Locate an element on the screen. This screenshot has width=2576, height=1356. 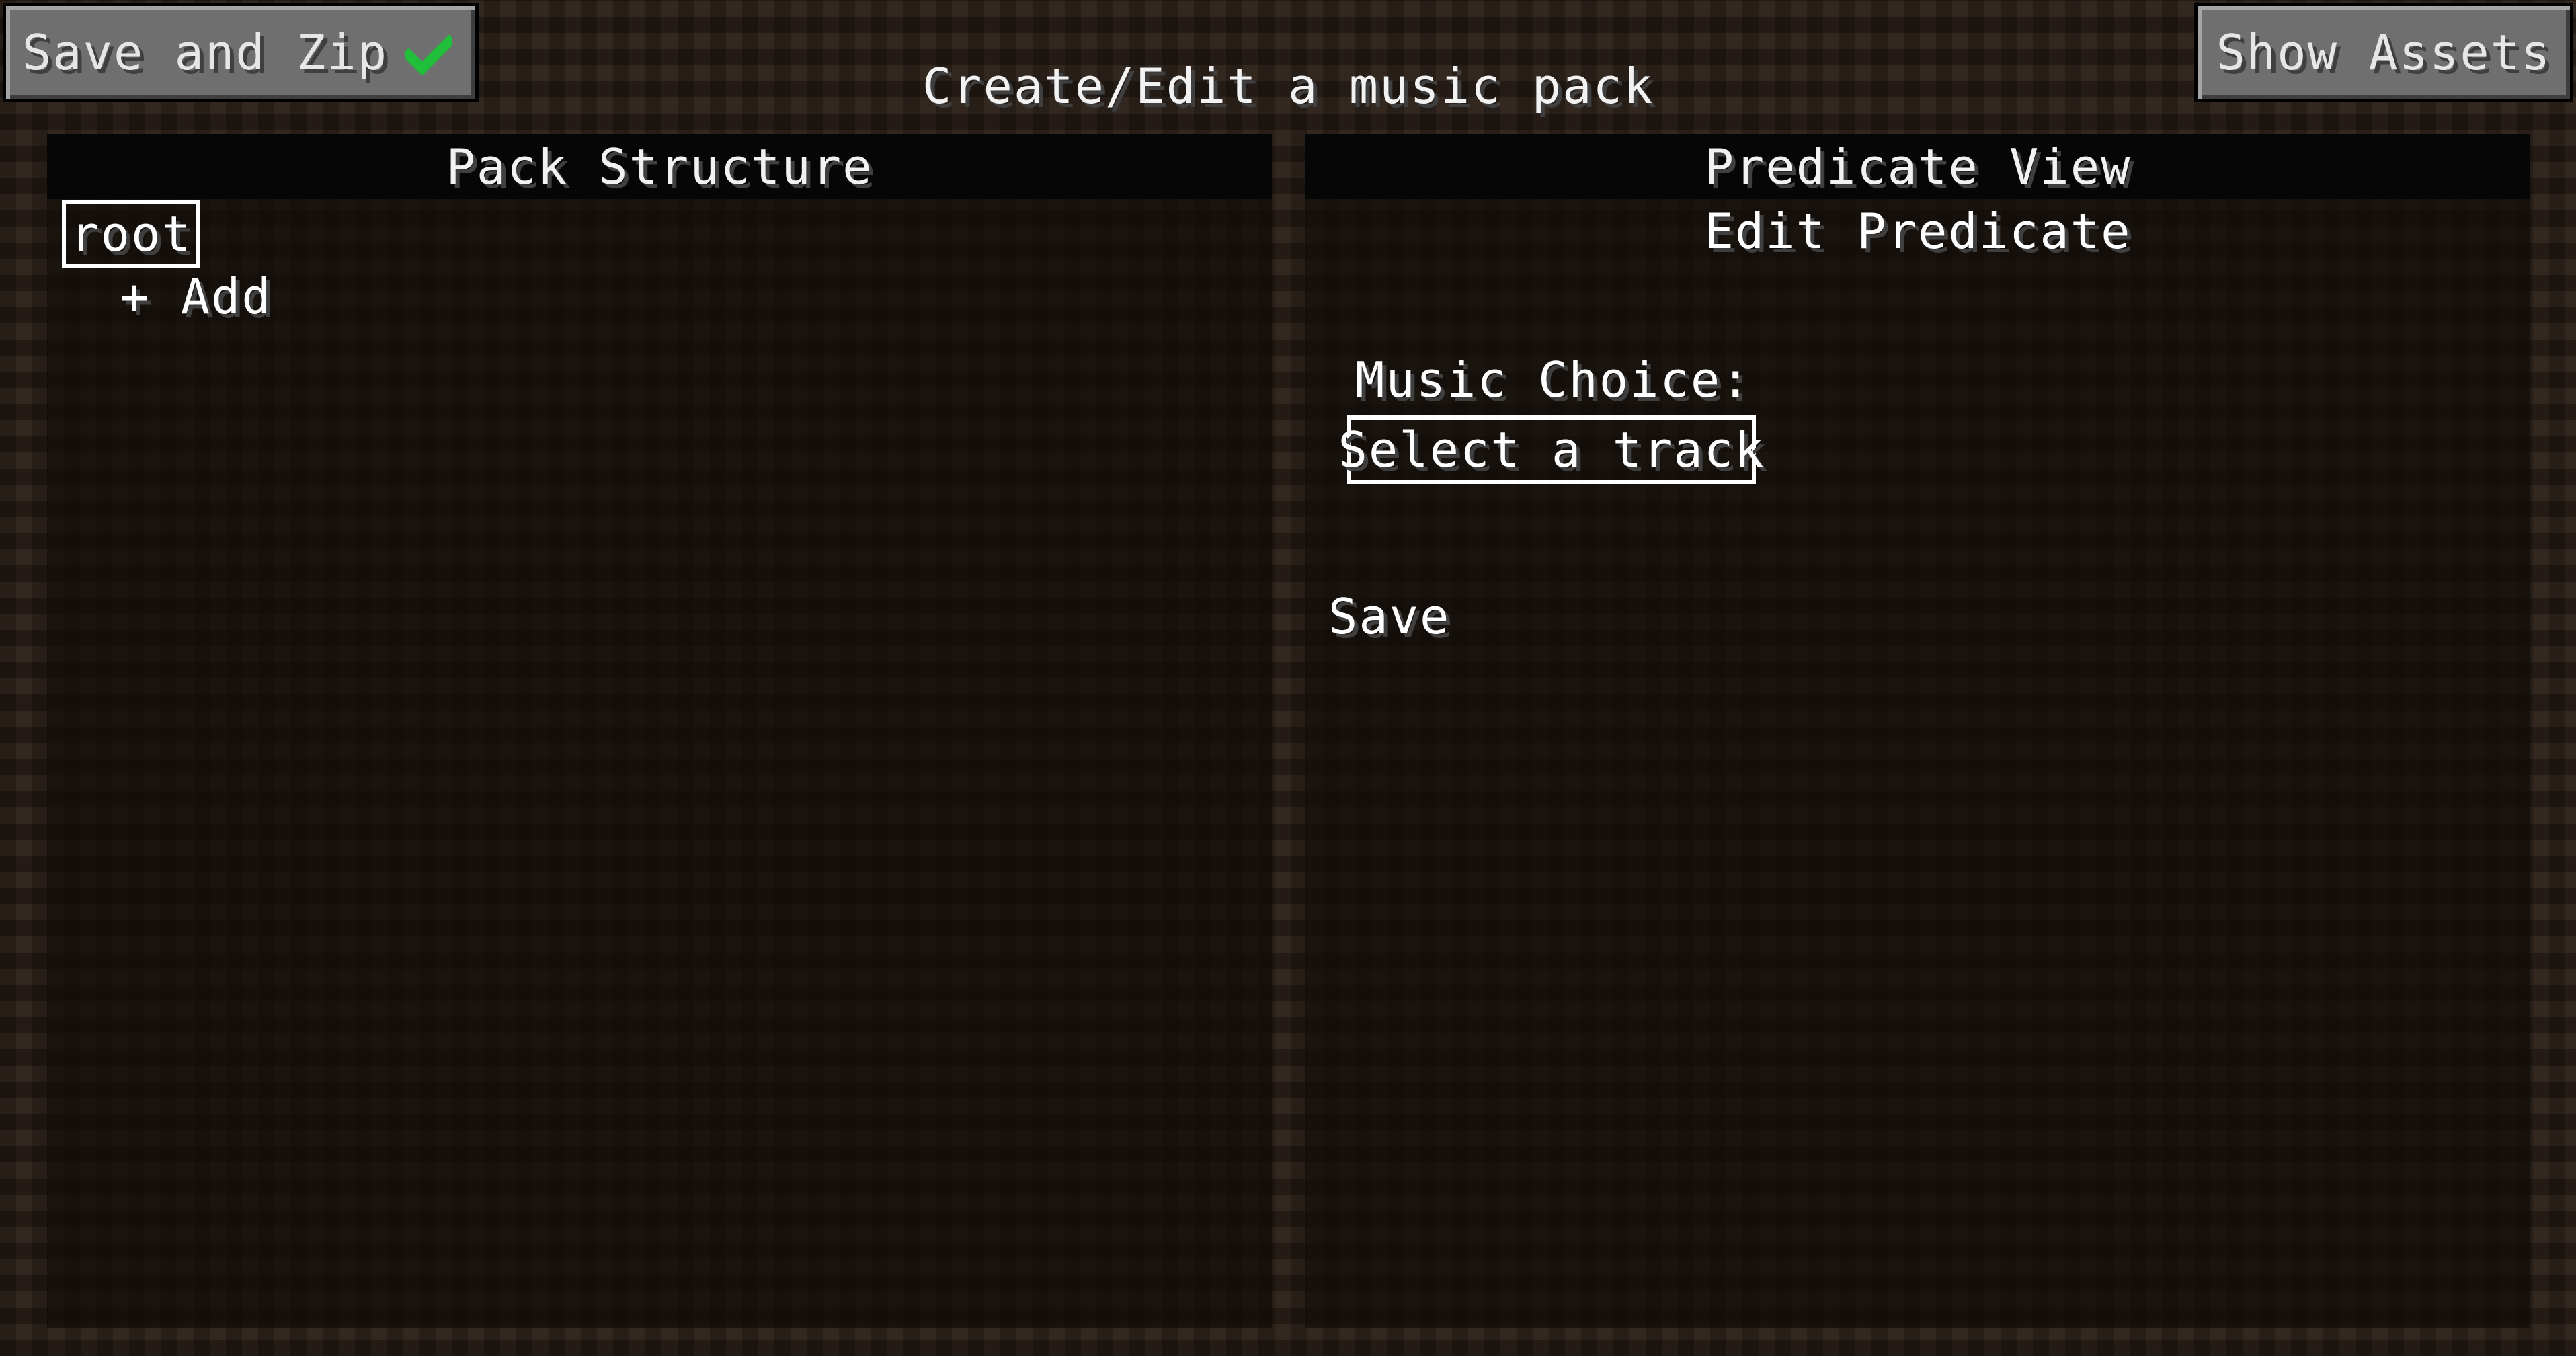
tree-node-root: root is located at coordinates (131, 234).